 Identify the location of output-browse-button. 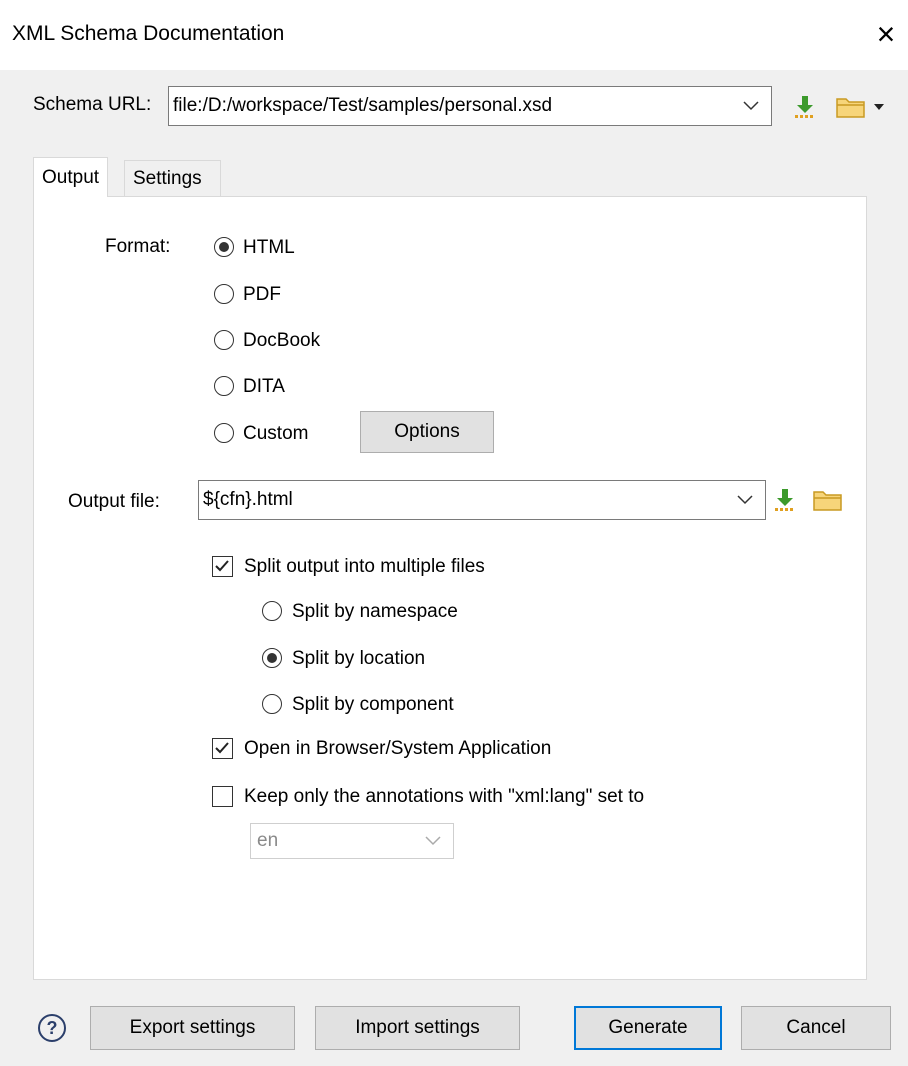
(828, 500).